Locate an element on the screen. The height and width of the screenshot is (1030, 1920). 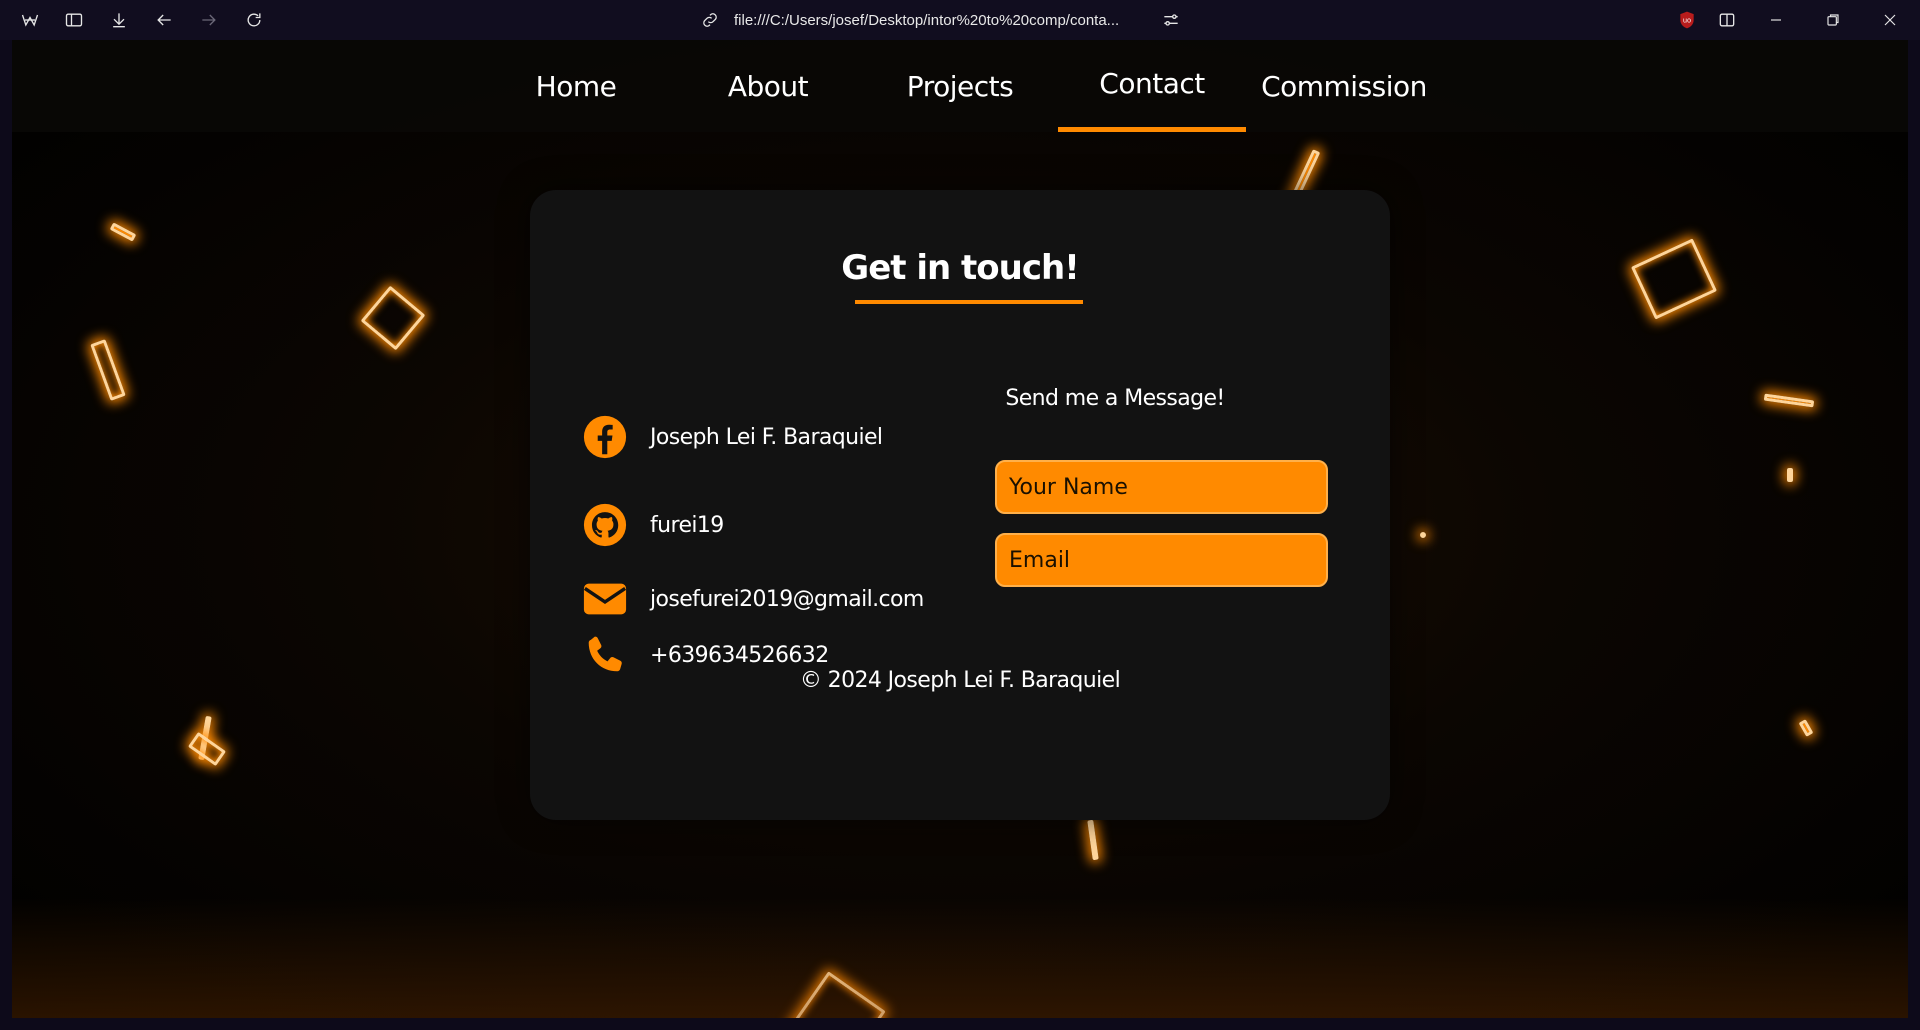
contact-text: josefurei2019@gmail.com is located at coordinates (787, 599).